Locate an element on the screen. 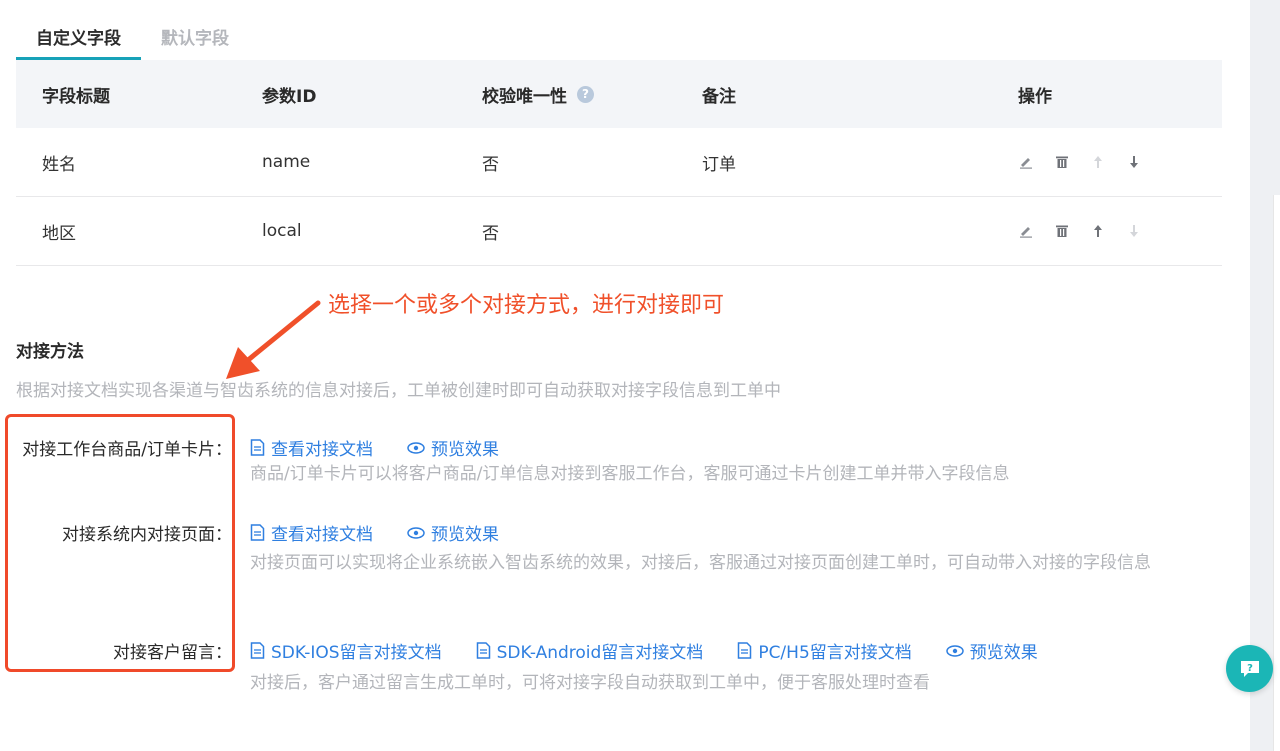 The height and width of the screenshot is (751, 1280). header-actions: 操作 is located at coordinates (1035, 96).